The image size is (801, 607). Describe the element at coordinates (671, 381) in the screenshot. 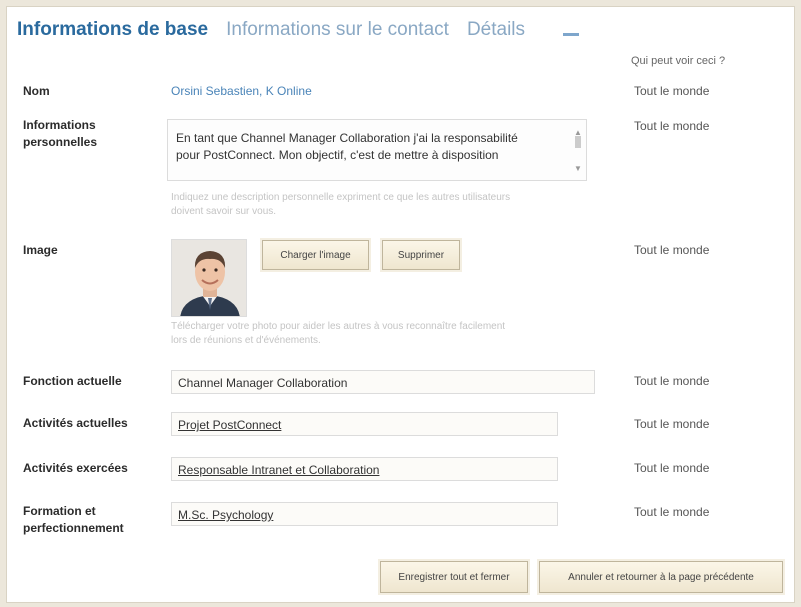

I see `fonction-visibility: Tout le monde` at that location.